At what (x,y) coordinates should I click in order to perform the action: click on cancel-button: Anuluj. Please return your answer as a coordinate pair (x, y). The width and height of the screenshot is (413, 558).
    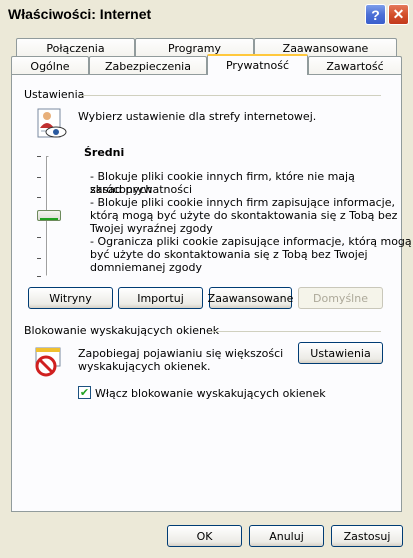
    Looking at the image, I should click on (286, 536).